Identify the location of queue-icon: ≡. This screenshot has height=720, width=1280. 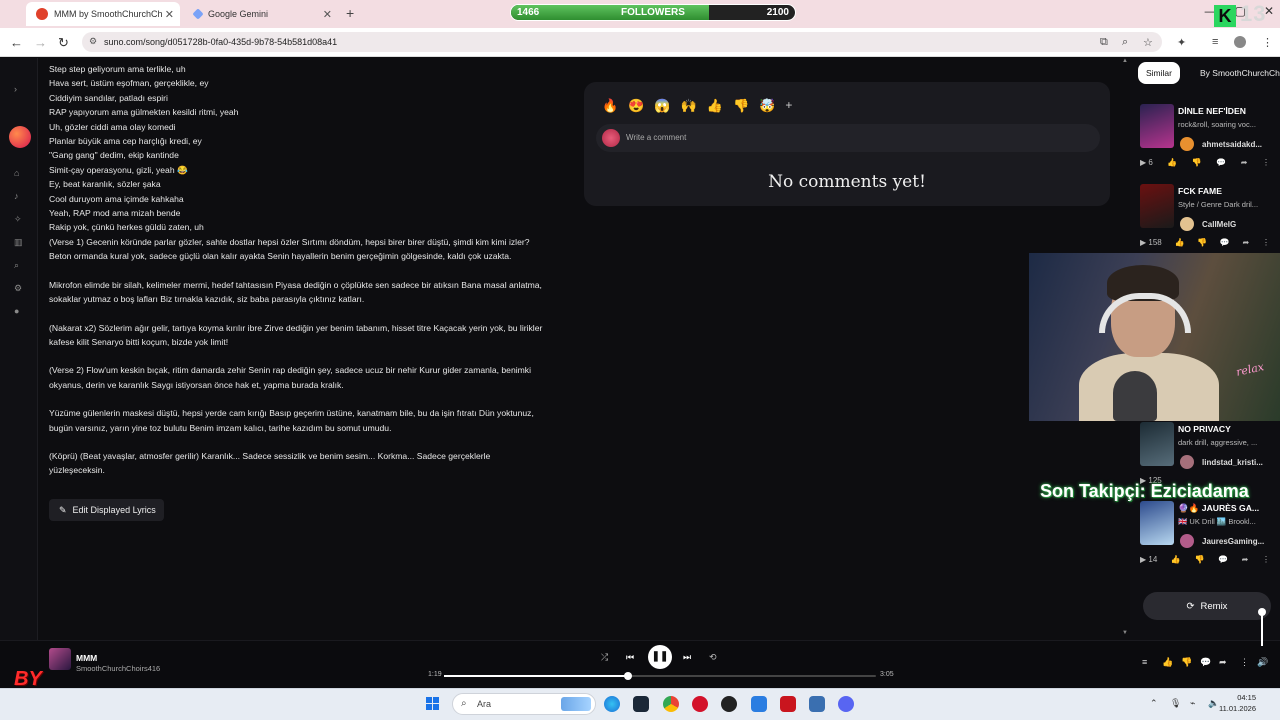
(1144, 662).